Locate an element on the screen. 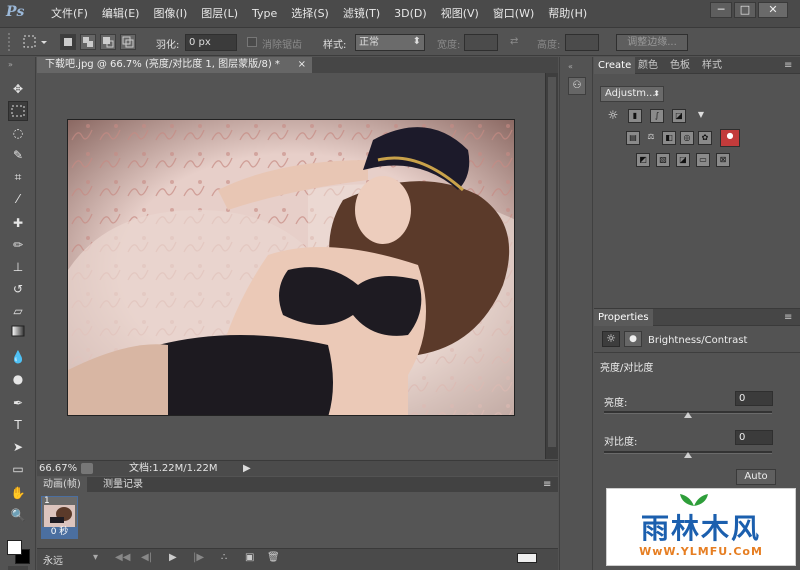  close-tab-icon: × is located at coordinates (302, 65).